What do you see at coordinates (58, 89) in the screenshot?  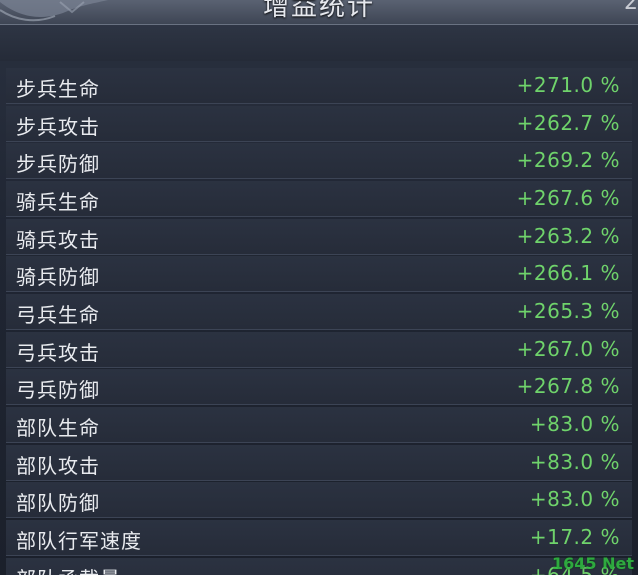 I see `stat-label: 步兵生命` at bounding box center [58, 89].